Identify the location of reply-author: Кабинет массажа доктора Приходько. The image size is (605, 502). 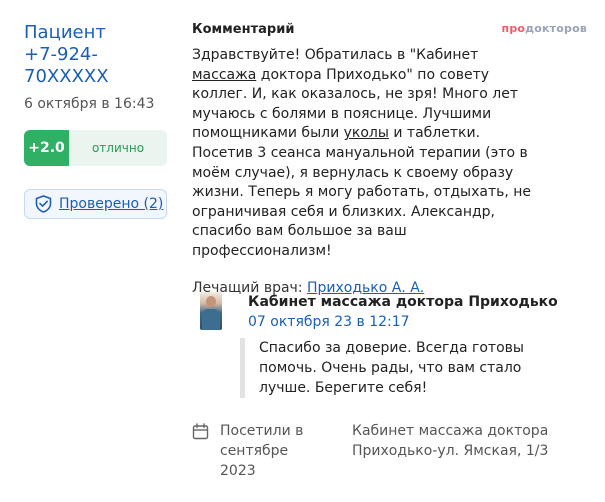
(403, 302).